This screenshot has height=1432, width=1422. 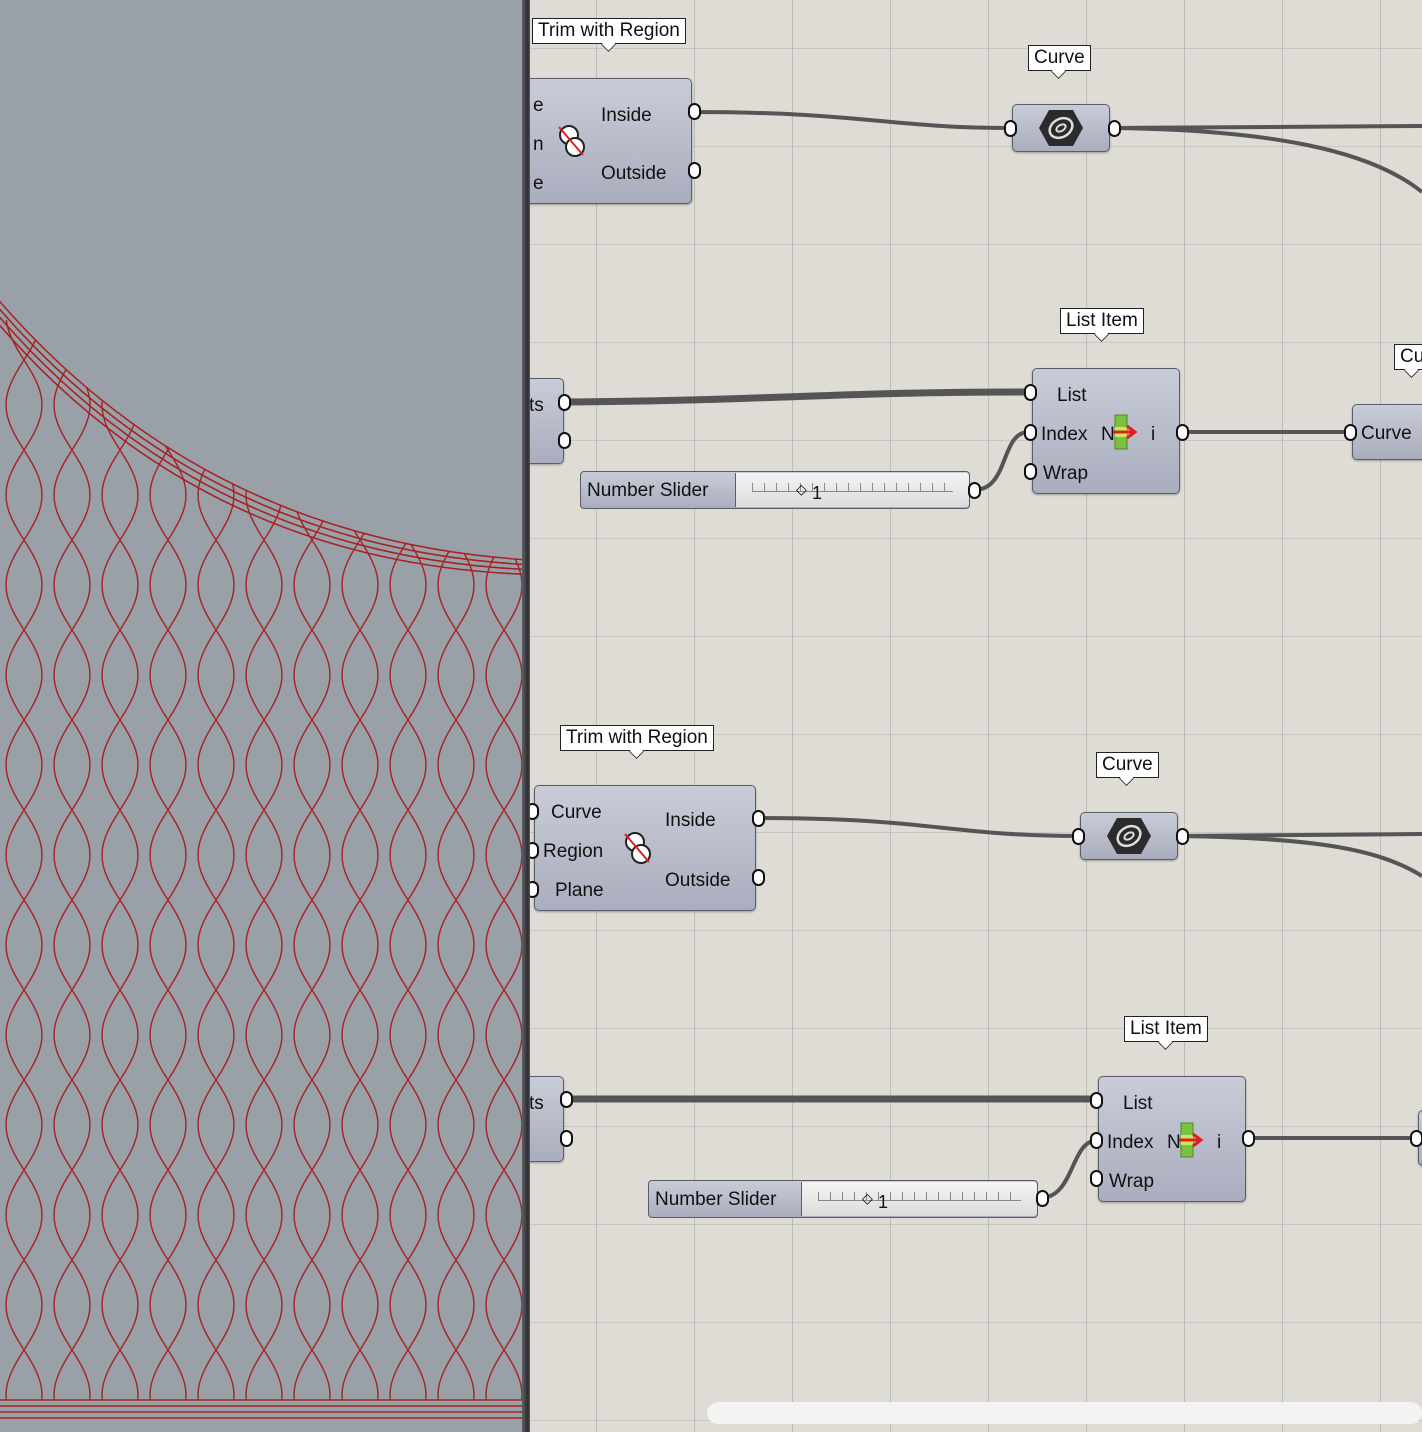 I want to click on list-item-1-component: List Index Wrap N i, so click(x=1106, y=431).